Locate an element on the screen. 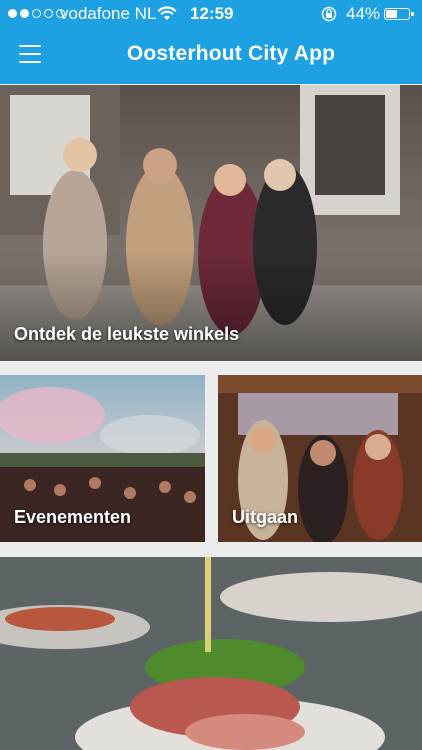 This screenshot has height=750, width=422. status-bar: vodafone NL 12:59 44% is located at coordinates (211, 14).